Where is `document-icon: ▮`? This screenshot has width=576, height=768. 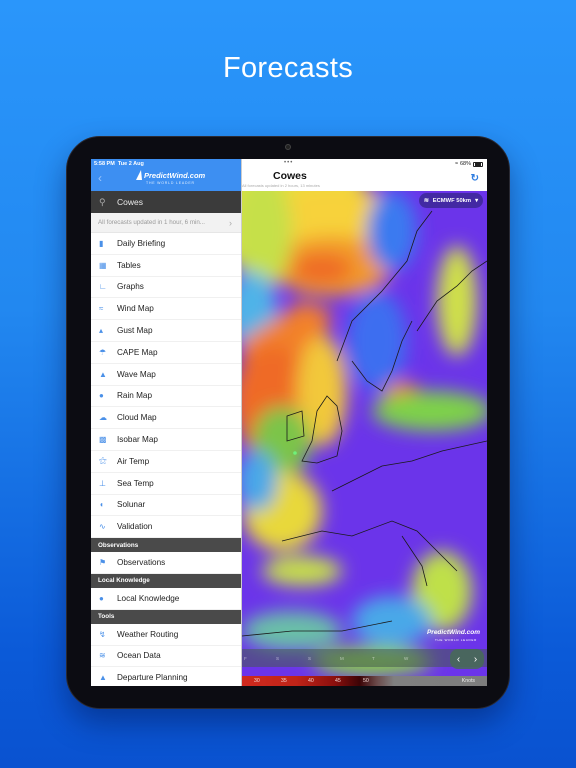
document-icon: ▮ is located at coordinates (101, 243).